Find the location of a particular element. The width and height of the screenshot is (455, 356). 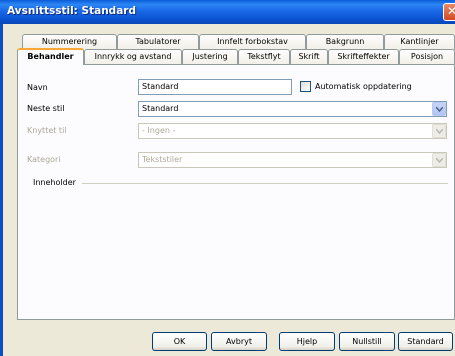

name-value: Standard is located at coordinates (160, 86).